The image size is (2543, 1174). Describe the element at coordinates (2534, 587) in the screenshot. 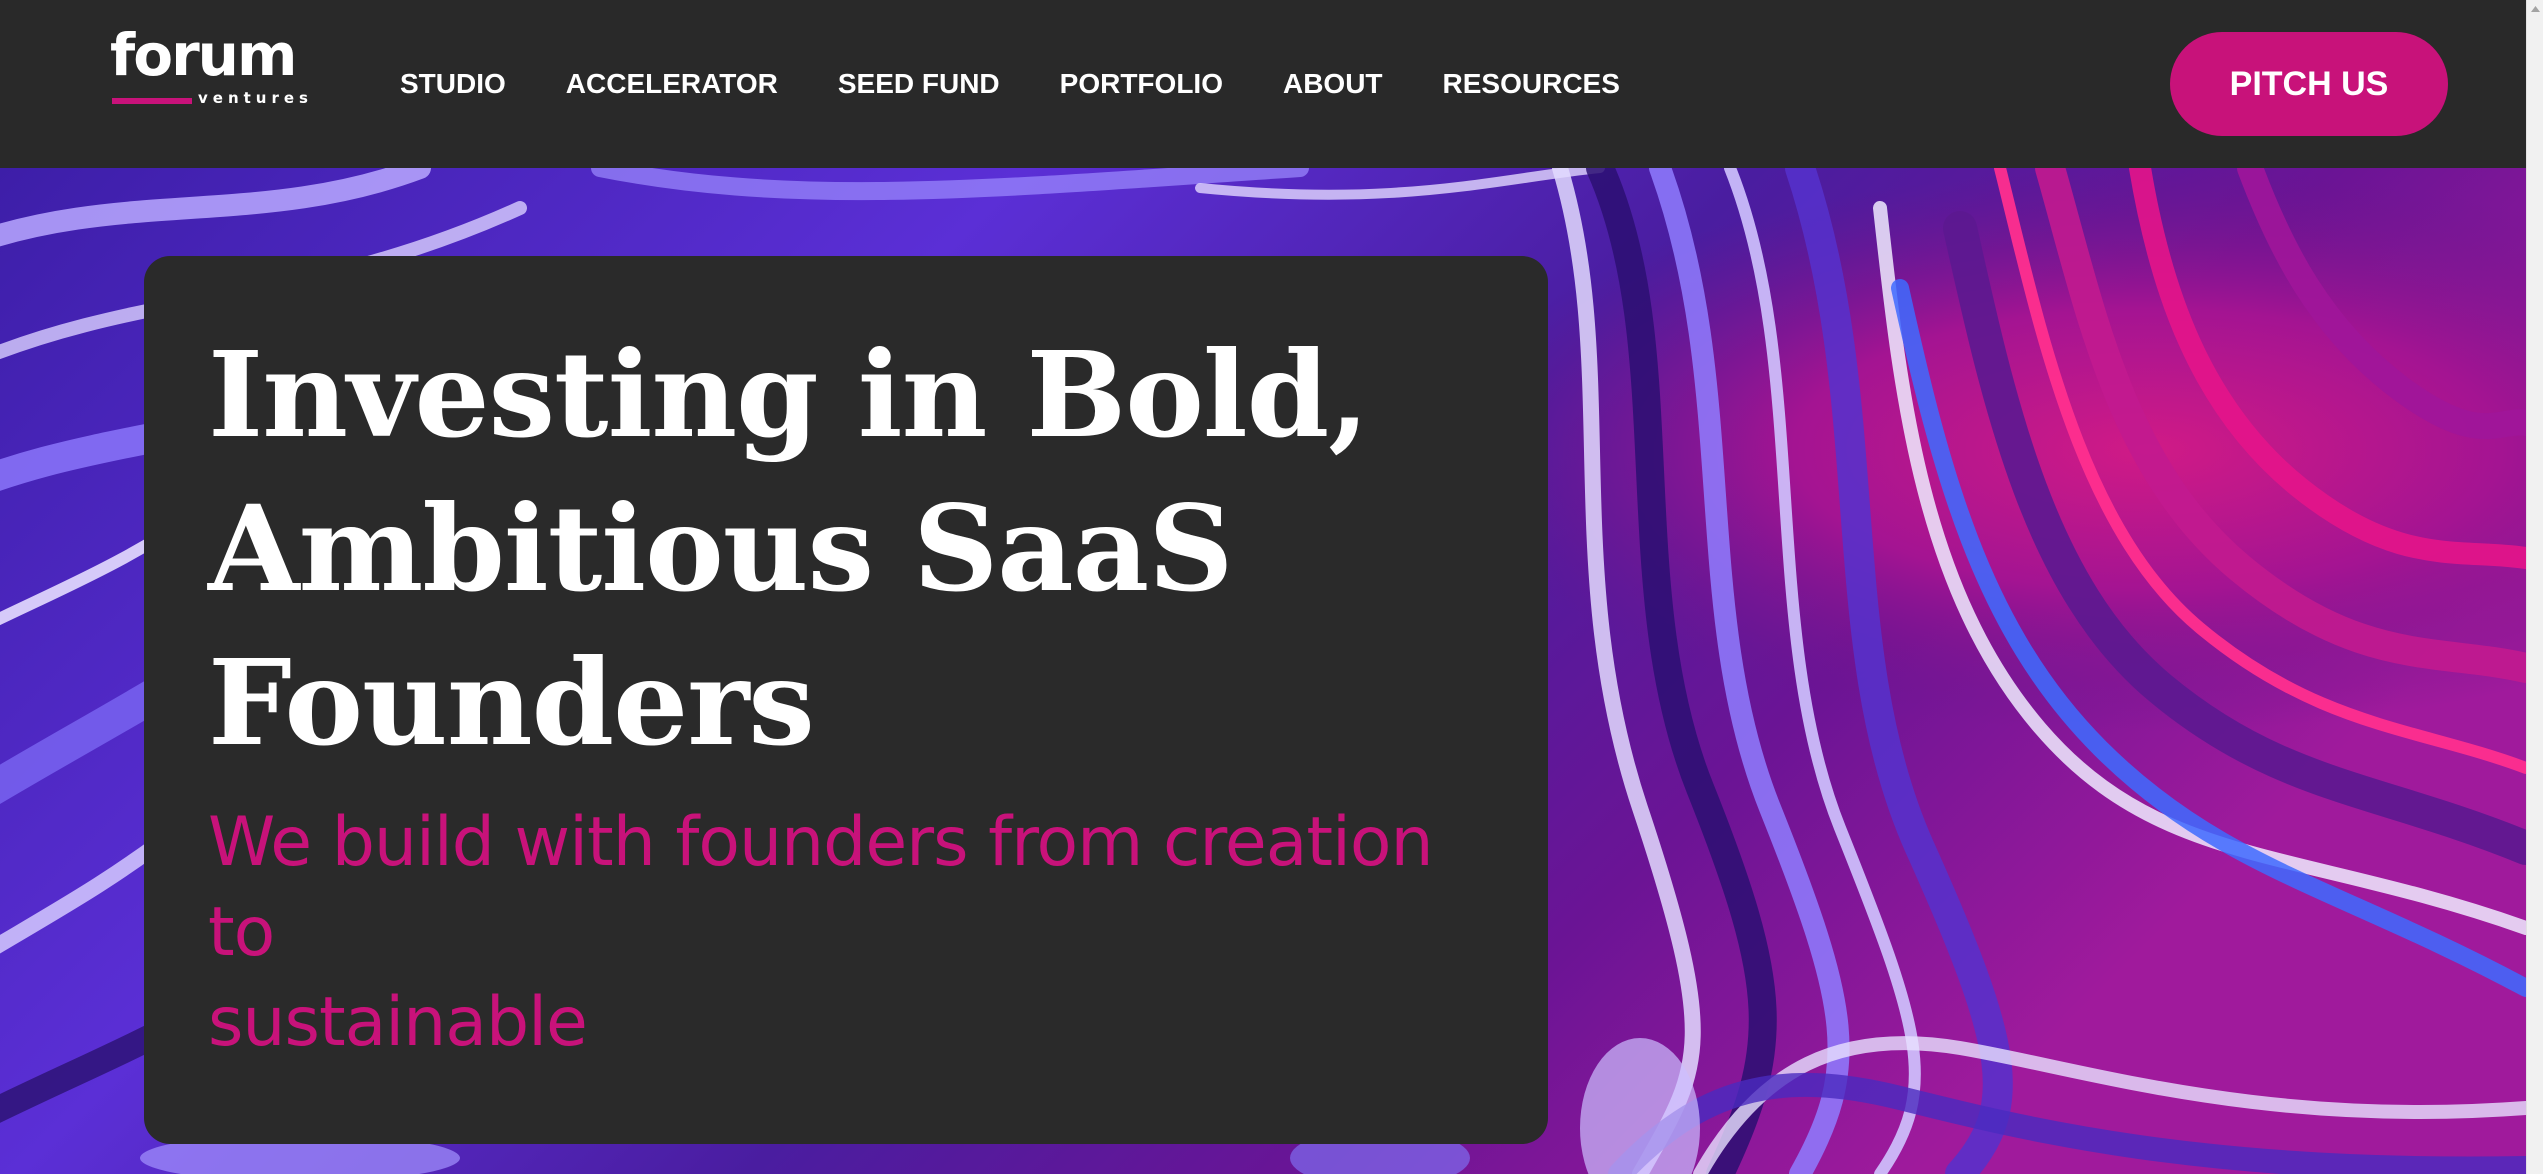

I see `page-scrollbar` at that location.